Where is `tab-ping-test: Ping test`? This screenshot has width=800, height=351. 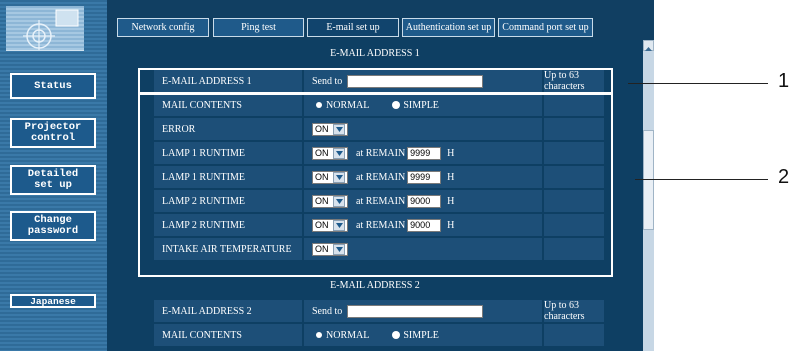 tab-ping-test: Ping test is located at coordinates (258, 27).